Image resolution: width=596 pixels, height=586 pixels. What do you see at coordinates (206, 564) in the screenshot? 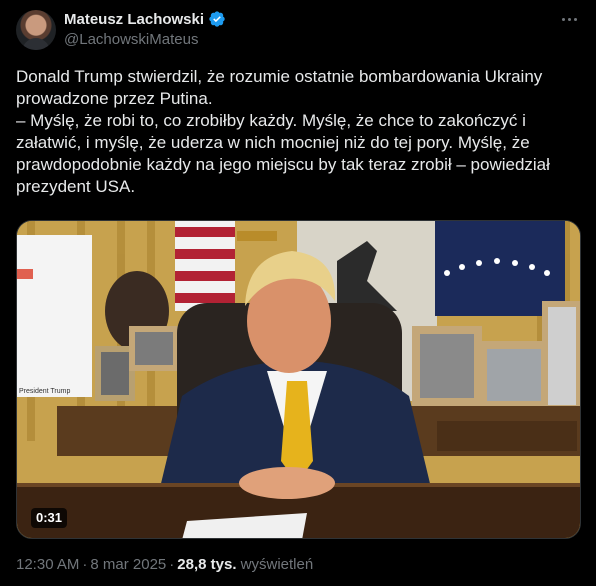
I see `views-count: 28,8 tys.` at bounding box center [206, 564].